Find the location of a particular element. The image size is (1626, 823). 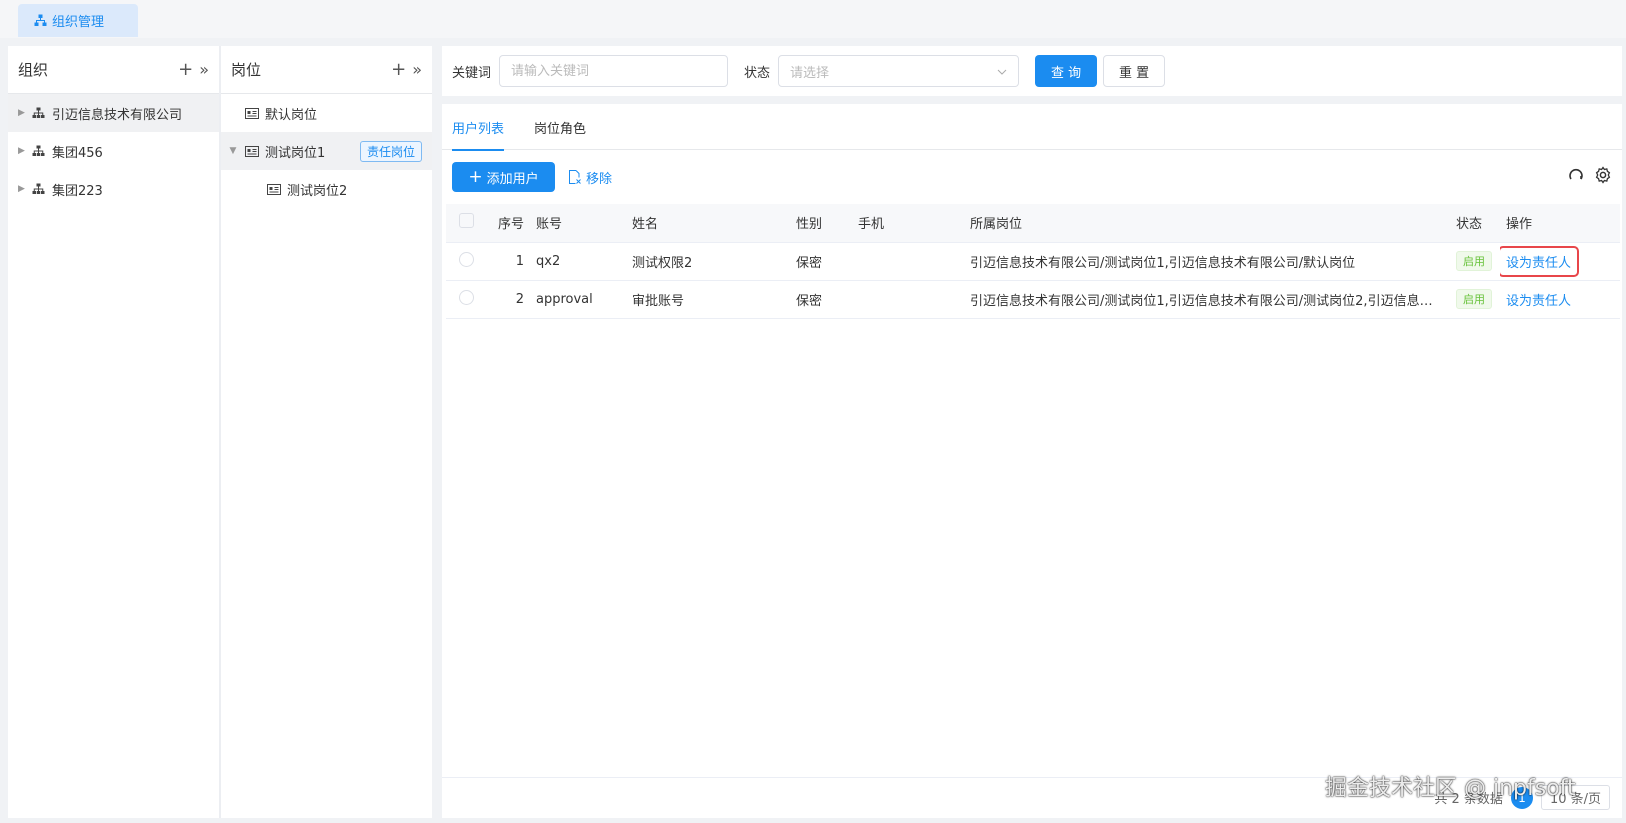

responsible-position-badge: 责任岗位 is located at coordinates (390, 151).